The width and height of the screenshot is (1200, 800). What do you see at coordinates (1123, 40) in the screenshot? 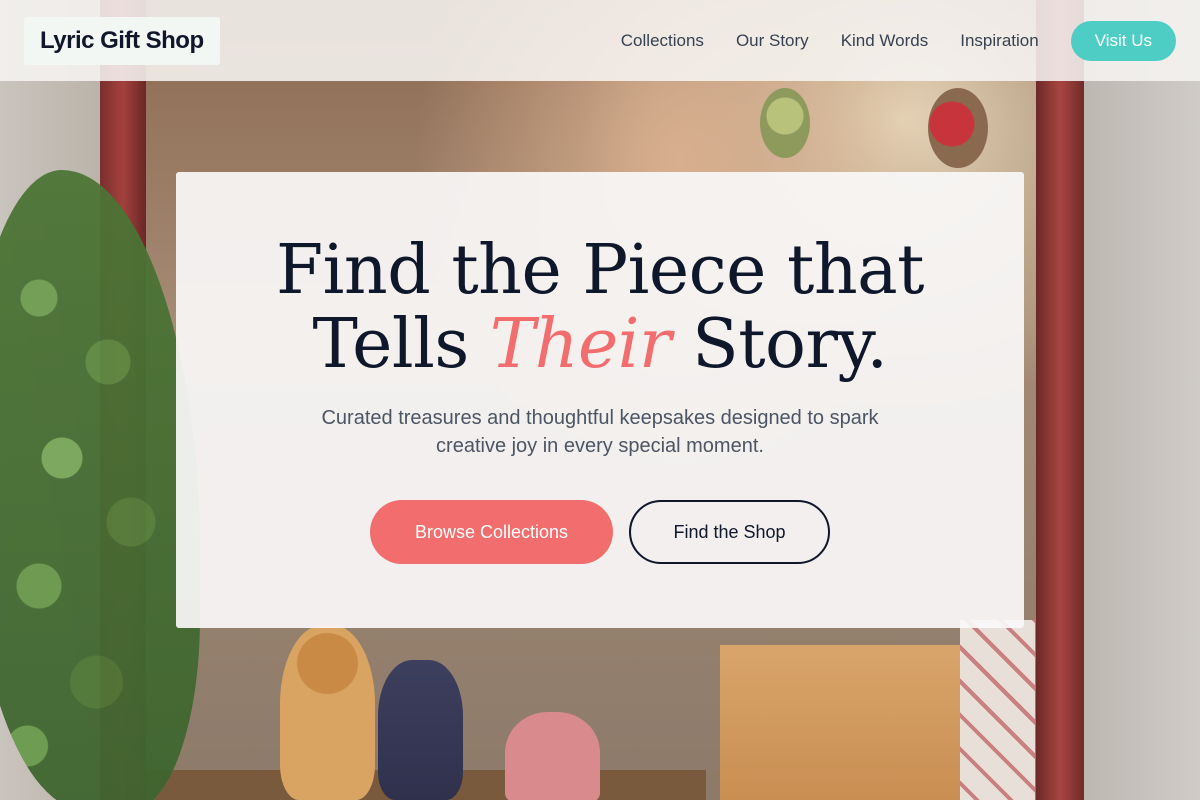
I see `visit-us-button: Visit Us` at bounding box center [1123, 40].